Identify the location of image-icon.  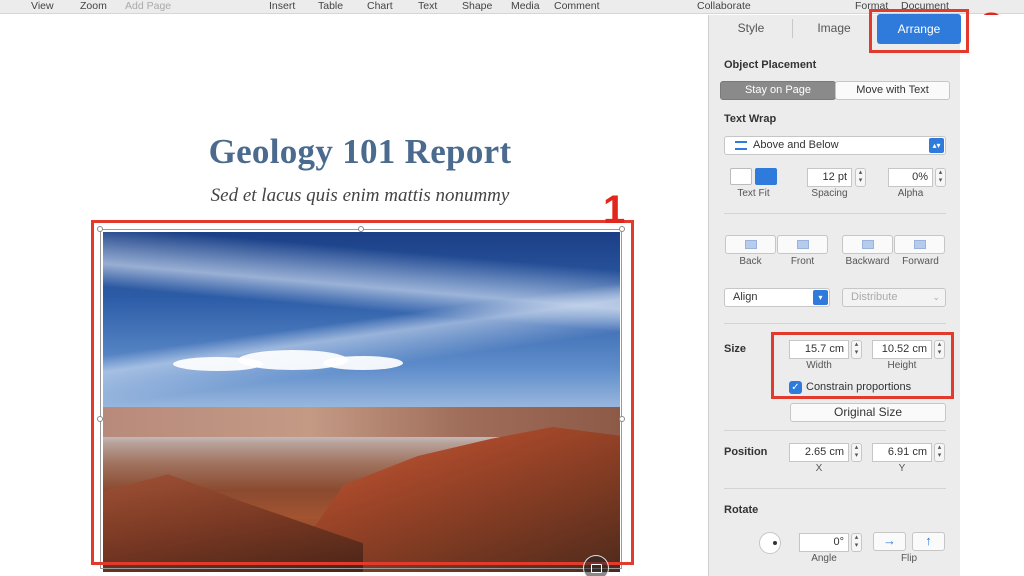
(596, 568).